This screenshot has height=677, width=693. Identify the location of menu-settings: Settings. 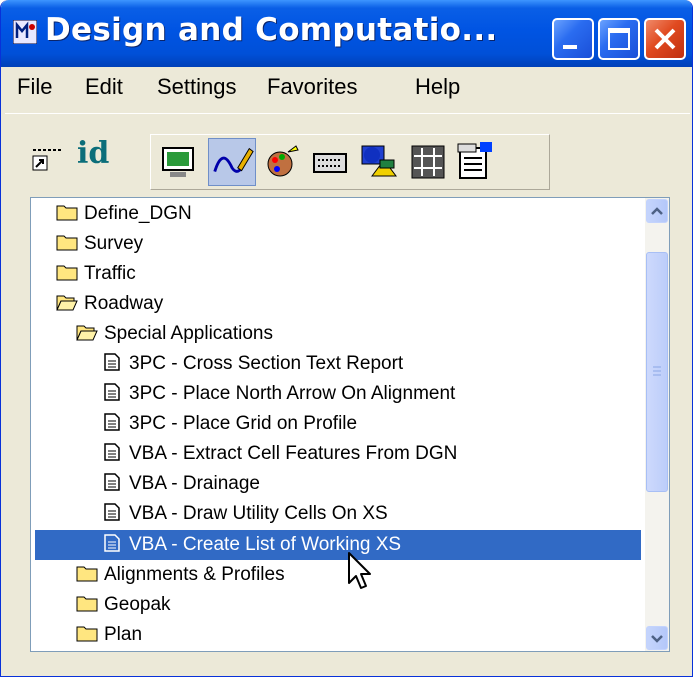
(197, 87).